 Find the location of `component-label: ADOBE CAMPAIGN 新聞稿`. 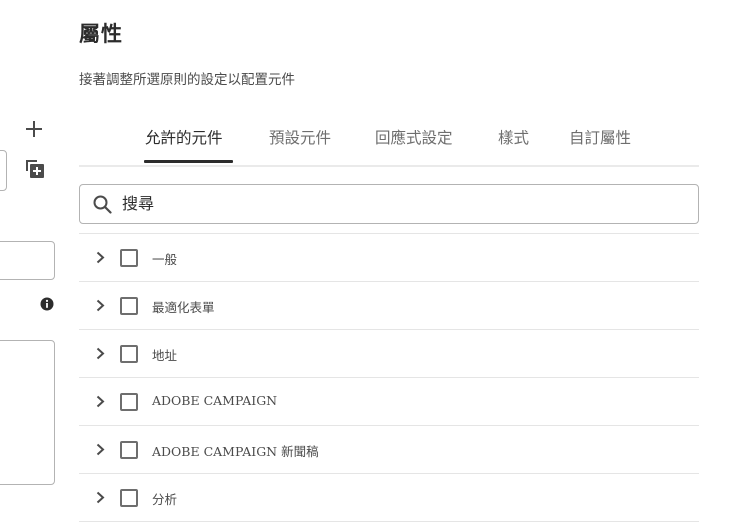

component-label: ADOBE CAMPAIGN 新聞稿 is located at coordinates (235, 451).